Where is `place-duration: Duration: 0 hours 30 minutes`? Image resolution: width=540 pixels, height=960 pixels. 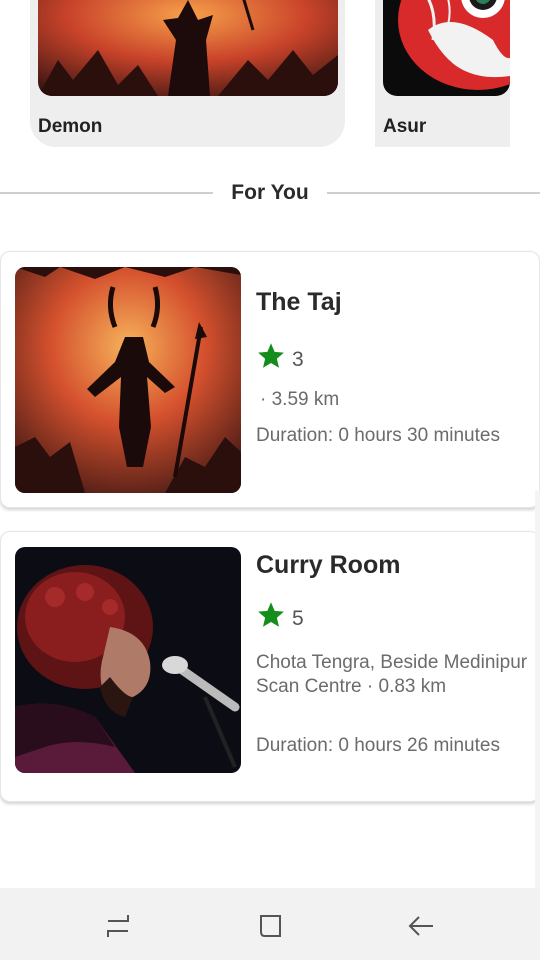
place-duration: Duration: 0 hours 30 minutes is located at coordinates (378, 435).